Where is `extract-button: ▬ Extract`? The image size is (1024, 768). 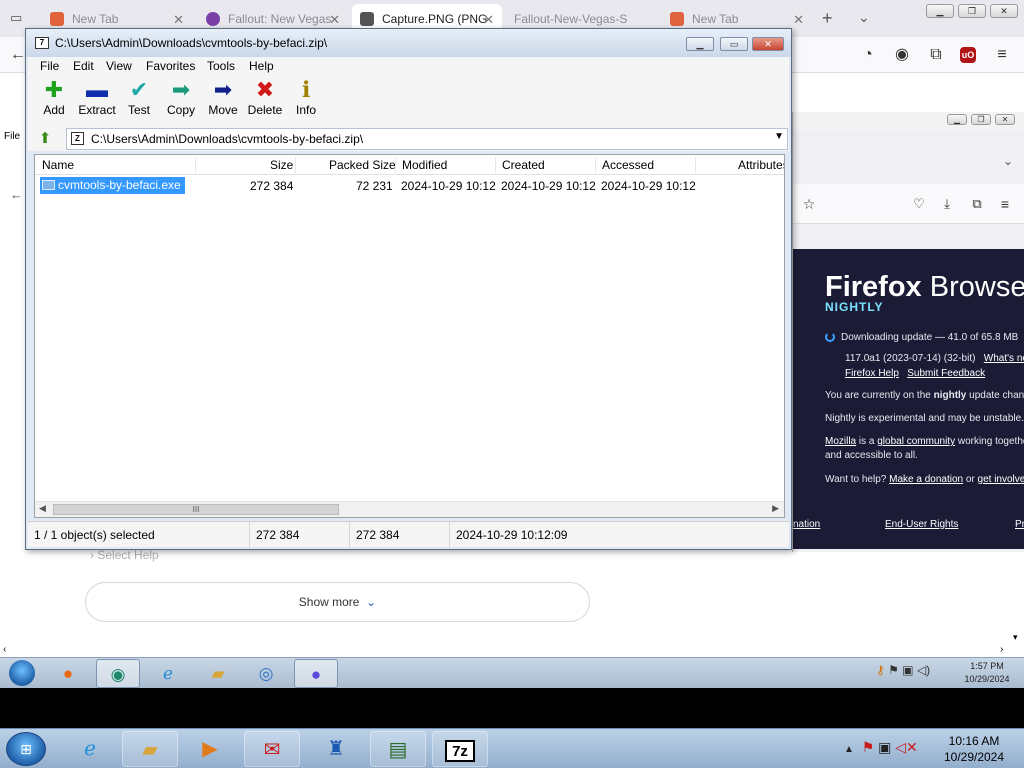
extract-button: ▬ Extract is located at coordinates (97, 101).